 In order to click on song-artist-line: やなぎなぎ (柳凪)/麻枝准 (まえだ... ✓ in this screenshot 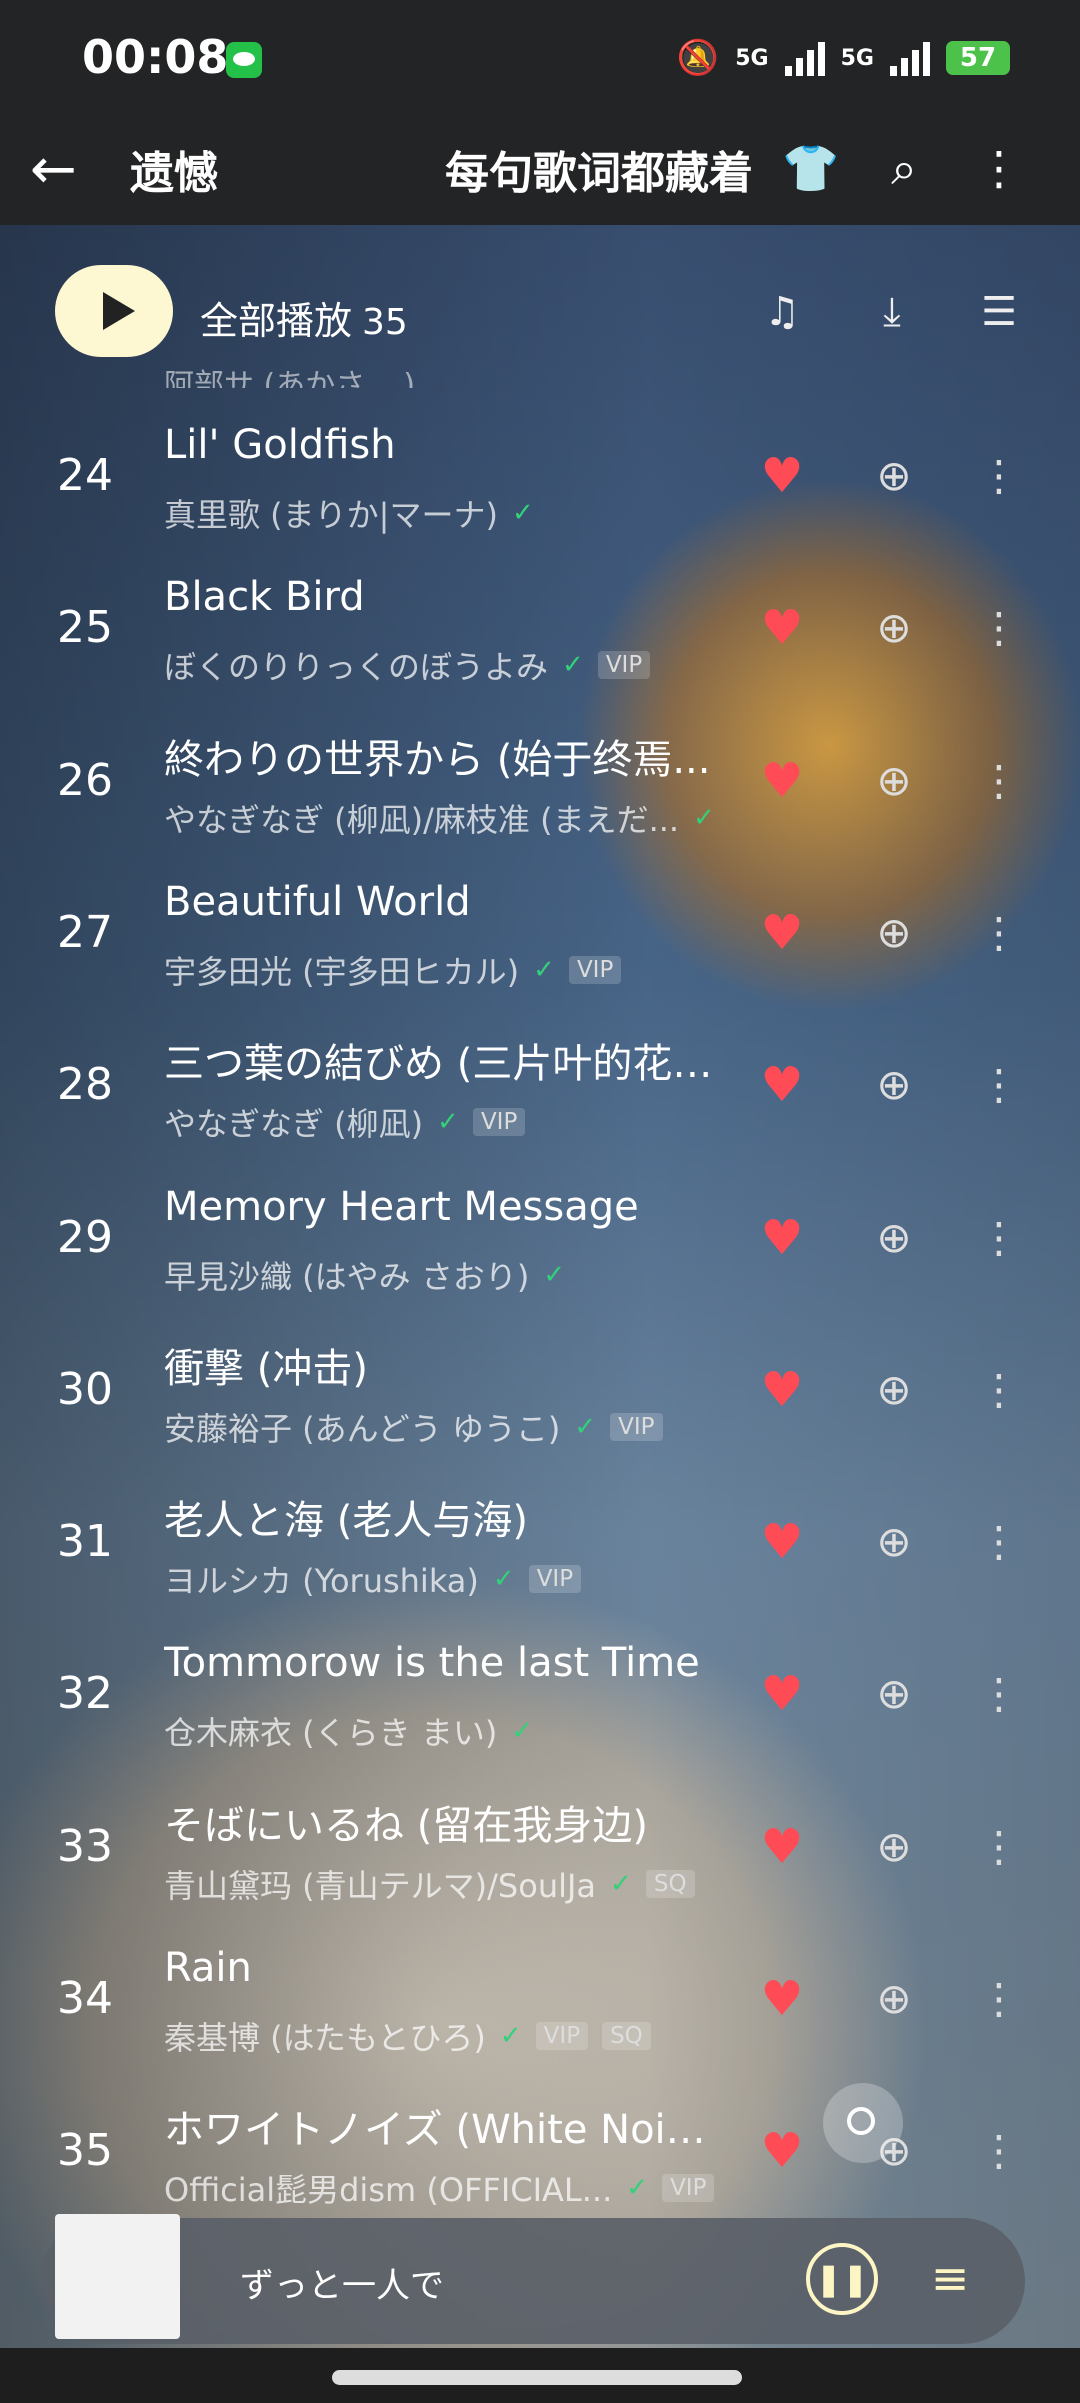, I will do `click(439, 818)`.